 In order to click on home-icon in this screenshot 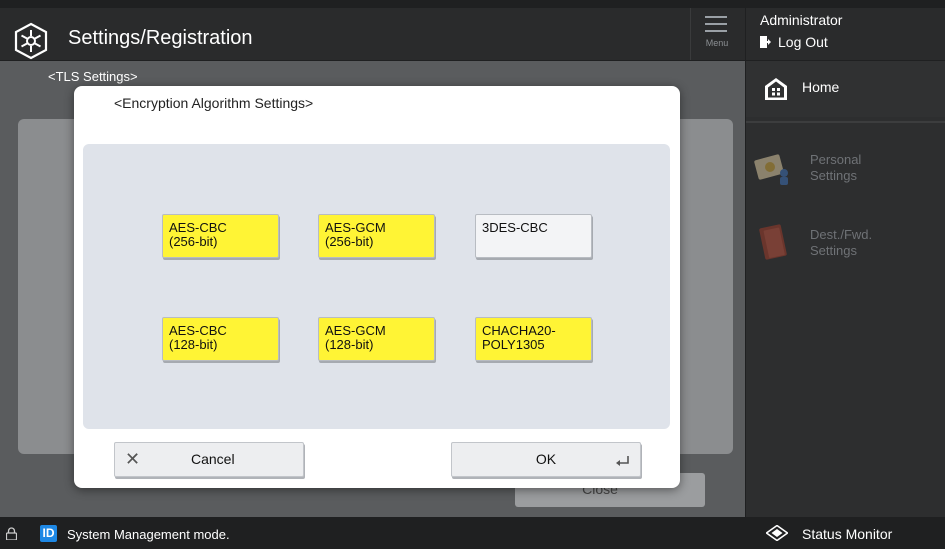, I will do `click(776, 89)`.